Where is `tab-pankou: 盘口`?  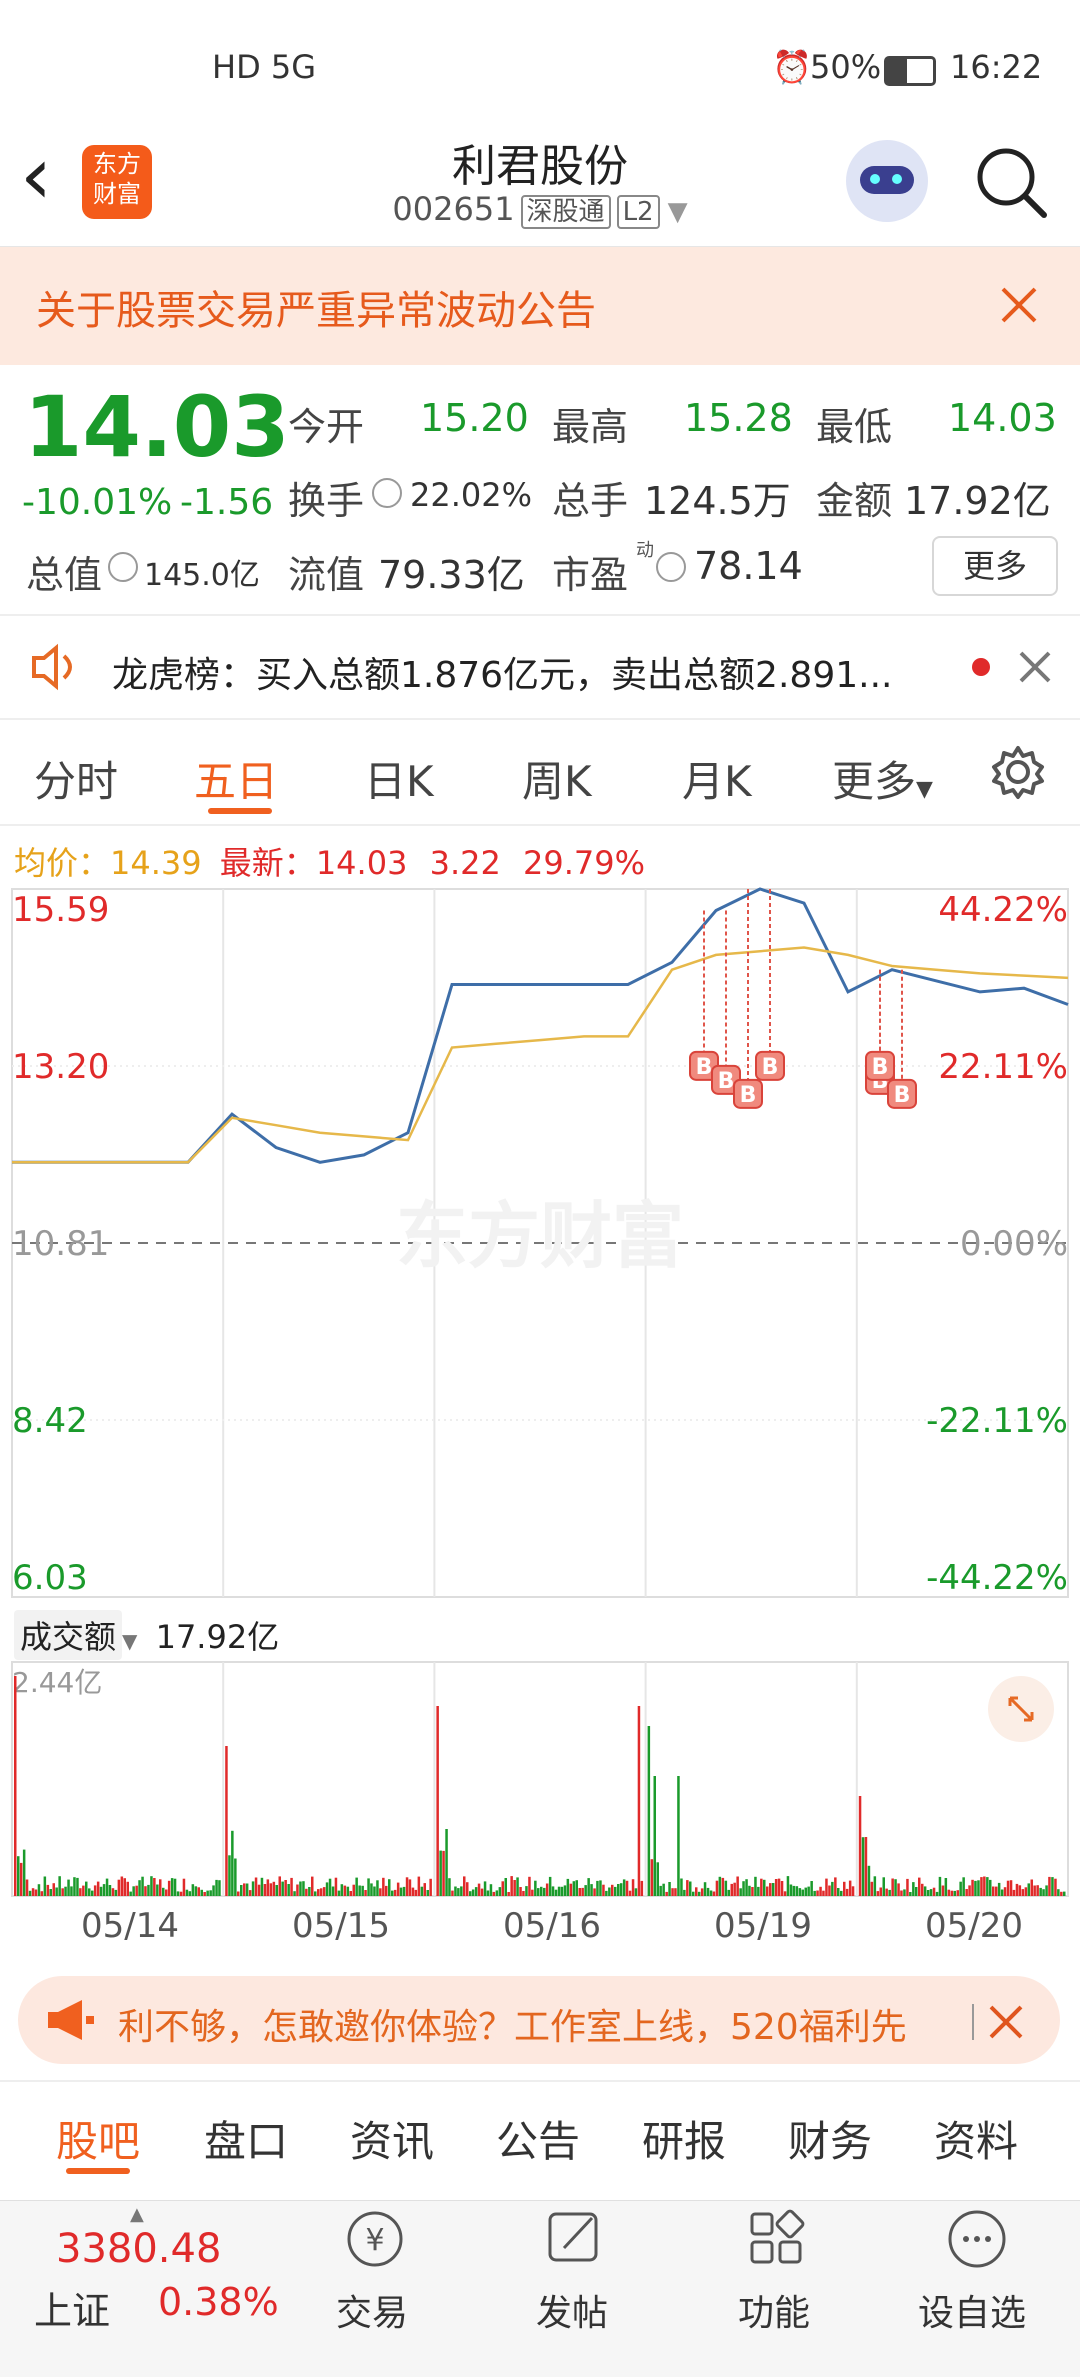 tab-pankou: 盘口 is located at coordinates (246, 2138).